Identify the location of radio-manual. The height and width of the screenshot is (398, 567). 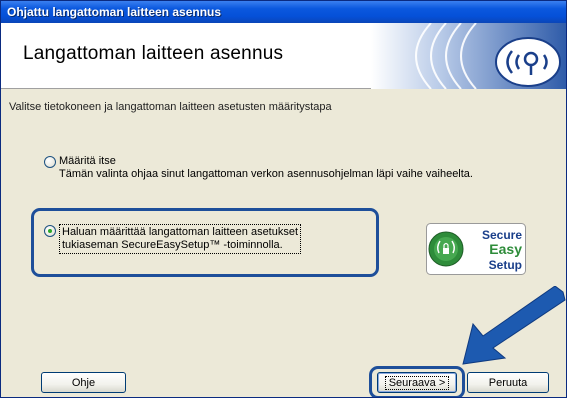
(50, 162).